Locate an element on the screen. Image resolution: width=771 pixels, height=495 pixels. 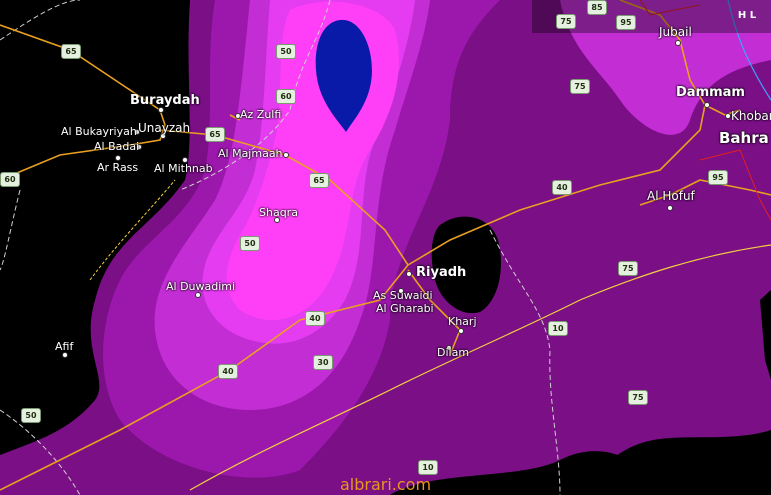
city-label: Shaqra is located at coordinates (278, 212).